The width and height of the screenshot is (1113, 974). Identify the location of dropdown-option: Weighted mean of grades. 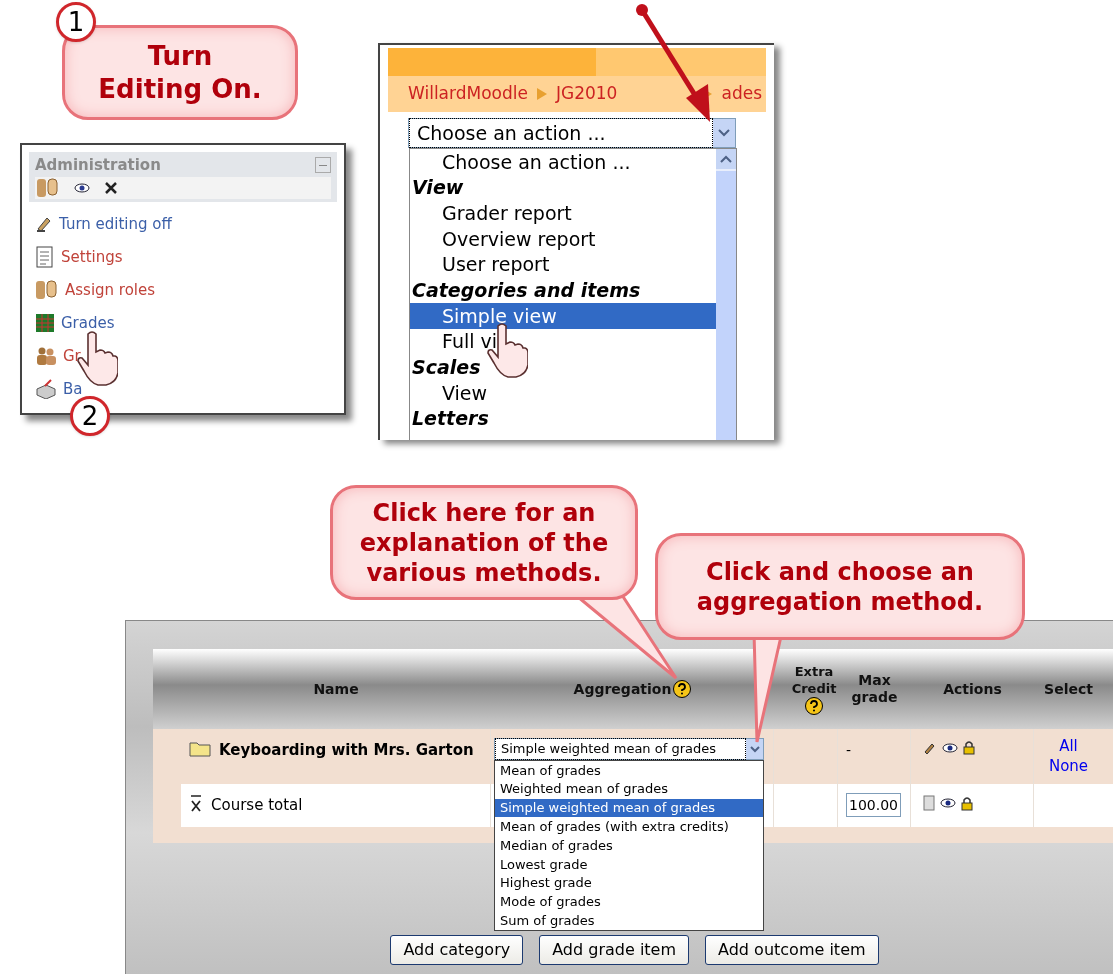
(629, 789).